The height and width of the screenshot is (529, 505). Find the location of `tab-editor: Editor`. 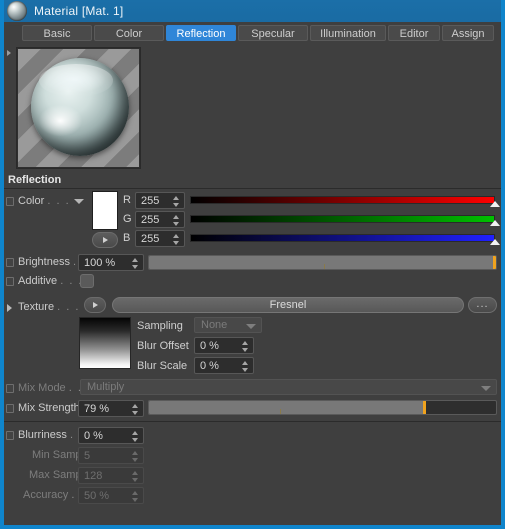

tab-editor: Editor is located at coordinates (414, 33).